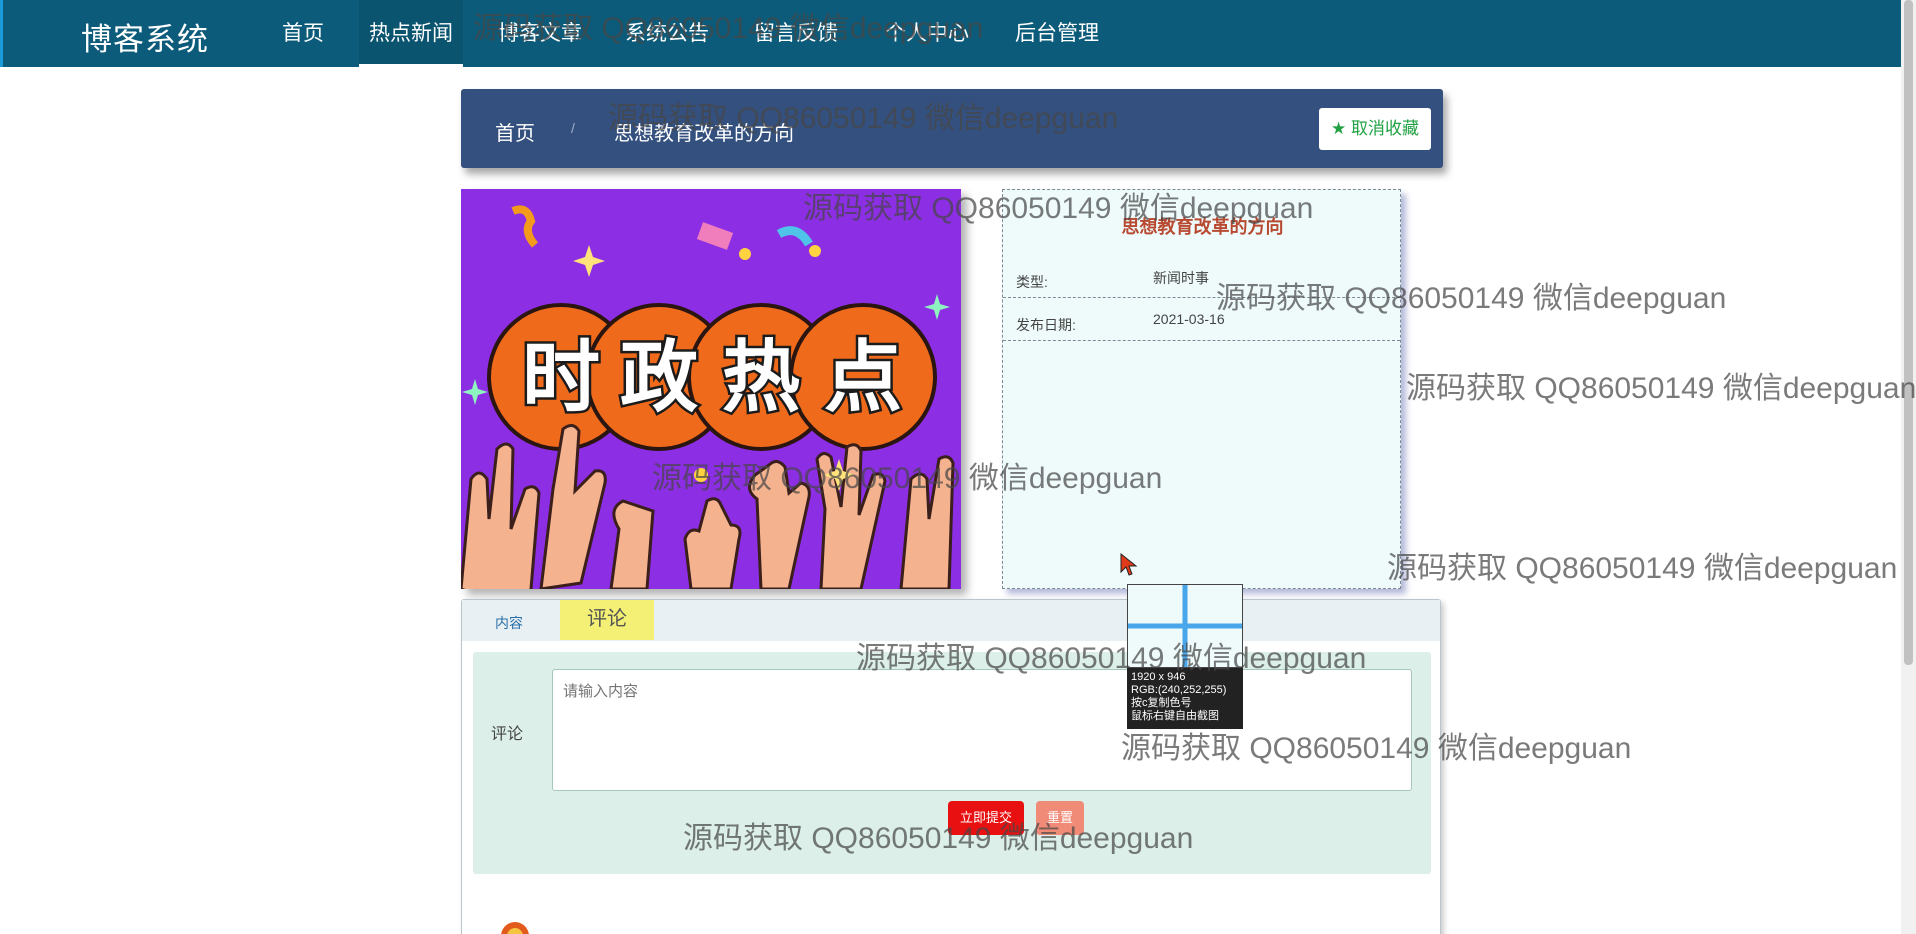  Describe the element at coordinates (507, 734) in the screenshot. I see `comment-label: 评论` at that location.